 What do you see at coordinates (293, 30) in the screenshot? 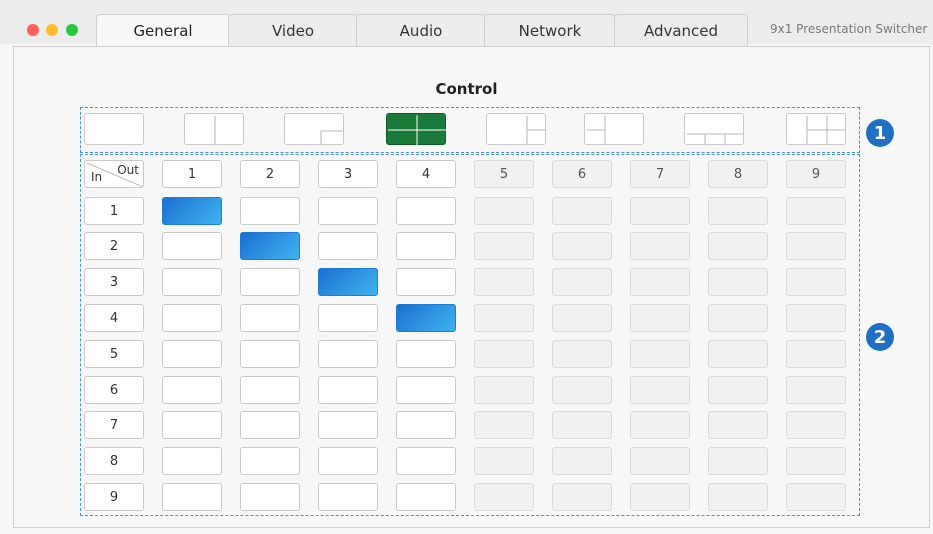
I see `tab-video: Video` at bounding box center [293, 30].